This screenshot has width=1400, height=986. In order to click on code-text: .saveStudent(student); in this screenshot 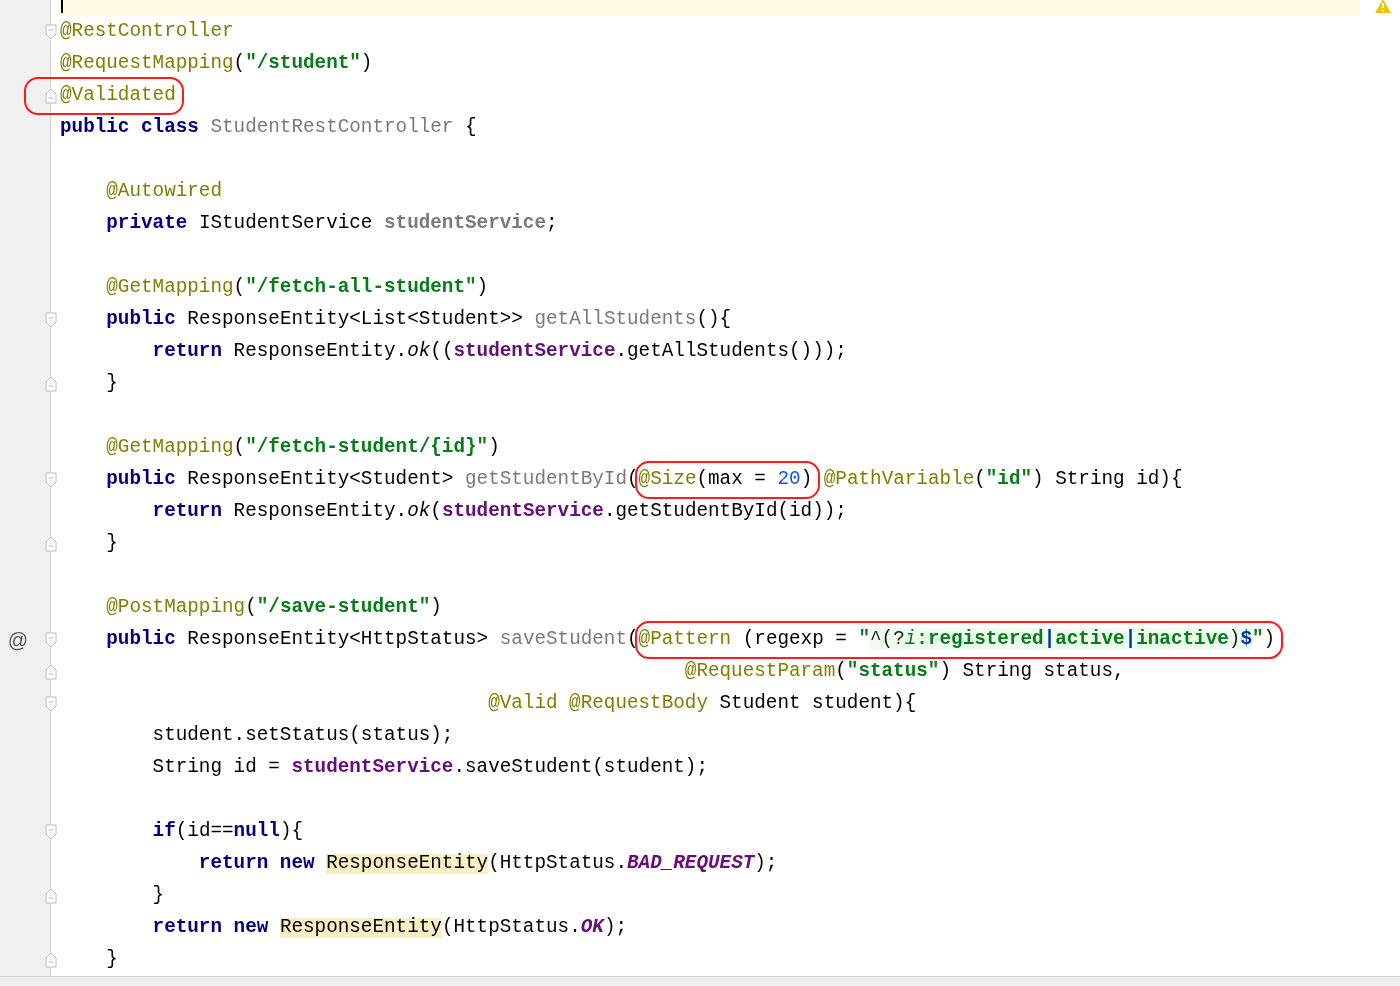, I will do `click(580, 768)`.